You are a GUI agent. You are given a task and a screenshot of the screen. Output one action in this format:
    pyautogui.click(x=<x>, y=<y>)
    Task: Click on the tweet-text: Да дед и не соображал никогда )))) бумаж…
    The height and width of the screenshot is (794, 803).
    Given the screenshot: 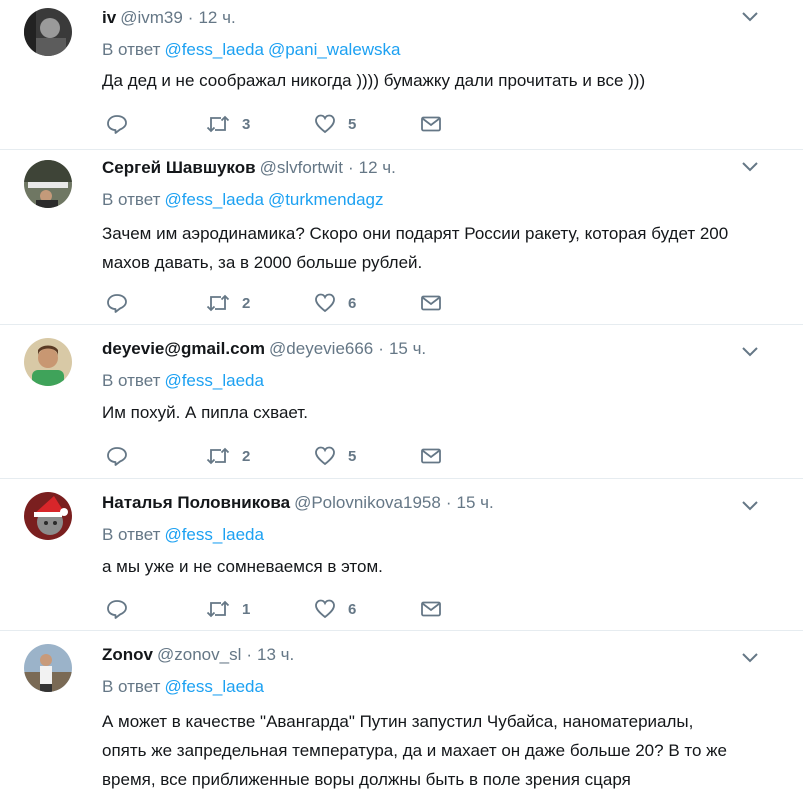 What is the action you would take?
    pyautogui.click(x=374, y=80)
    